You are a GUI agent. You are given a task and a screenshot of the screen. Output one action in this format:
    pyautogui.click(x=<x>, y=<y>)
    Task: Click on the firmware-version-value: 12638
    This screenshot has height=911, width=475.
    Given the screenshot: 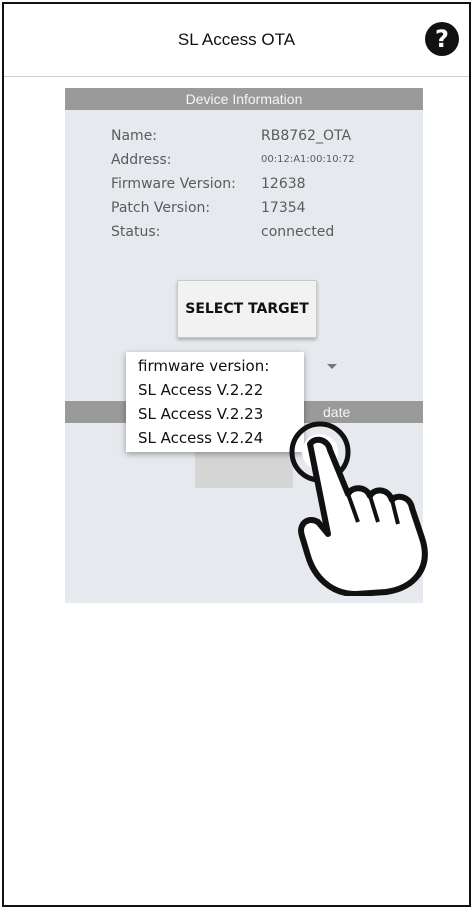 What is the action you would take?
    pyautogui.click(x=283, y=184)
    